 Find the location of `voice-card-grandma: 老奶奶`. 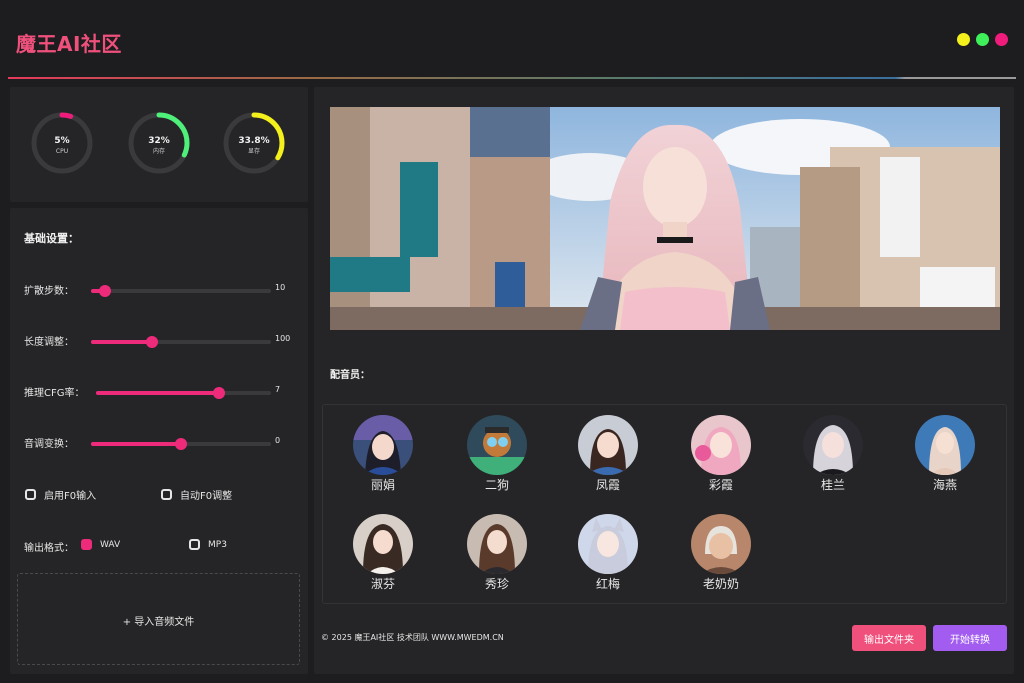

voice-card-grandma: 老奶奶 is located at coordinates (721, 550).